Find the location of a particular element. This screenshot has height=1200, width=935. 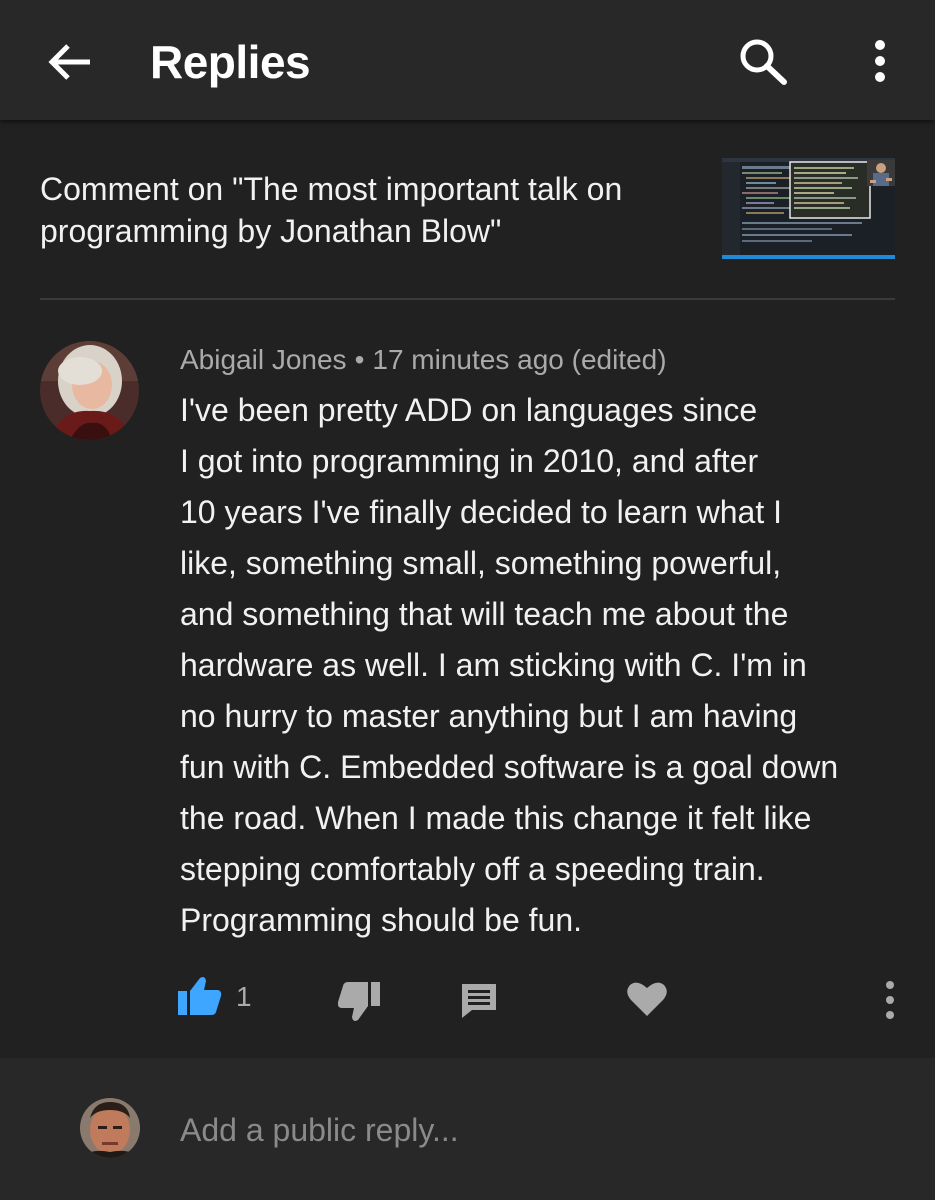

reply-button is located at coordinates (479, 1001).